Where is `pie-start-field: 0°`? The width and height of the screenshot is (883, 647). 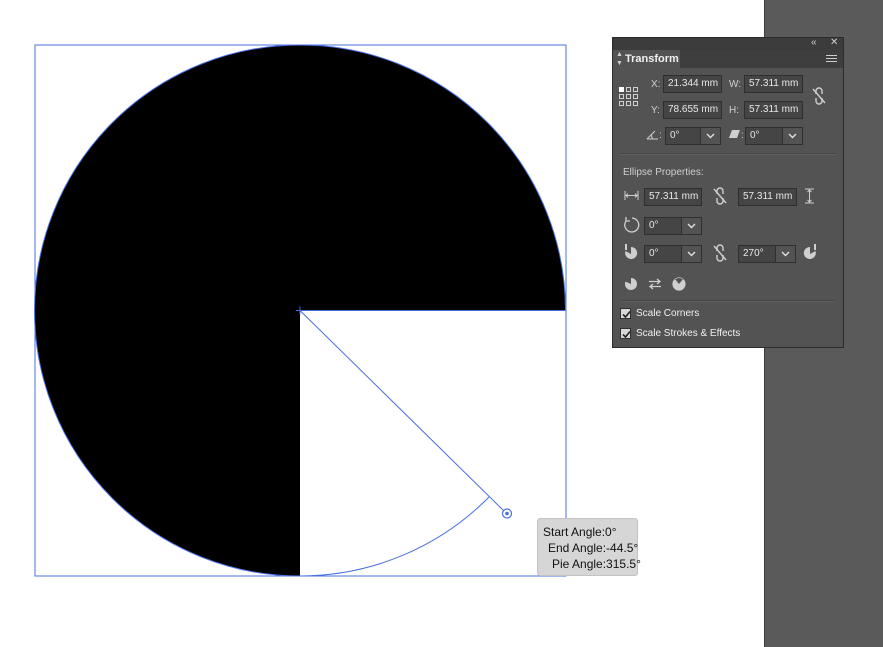 pie-start-field: 0° is located at coordinates (663, 254).